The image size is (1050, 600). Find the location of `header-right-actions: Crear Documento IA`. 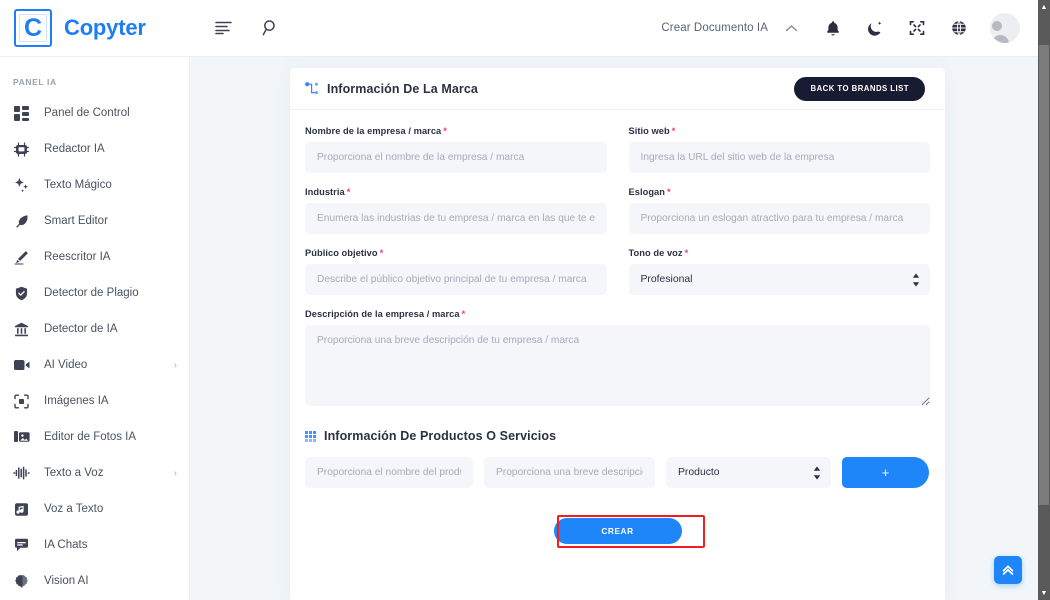

header-right-actions: Crear Documento IA is located at coordinates (849, 28).